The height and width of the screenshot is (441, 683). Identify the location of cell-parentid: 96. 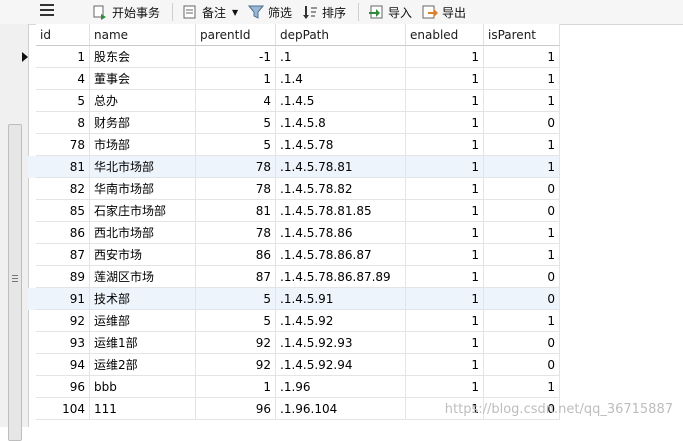
(236, 409).